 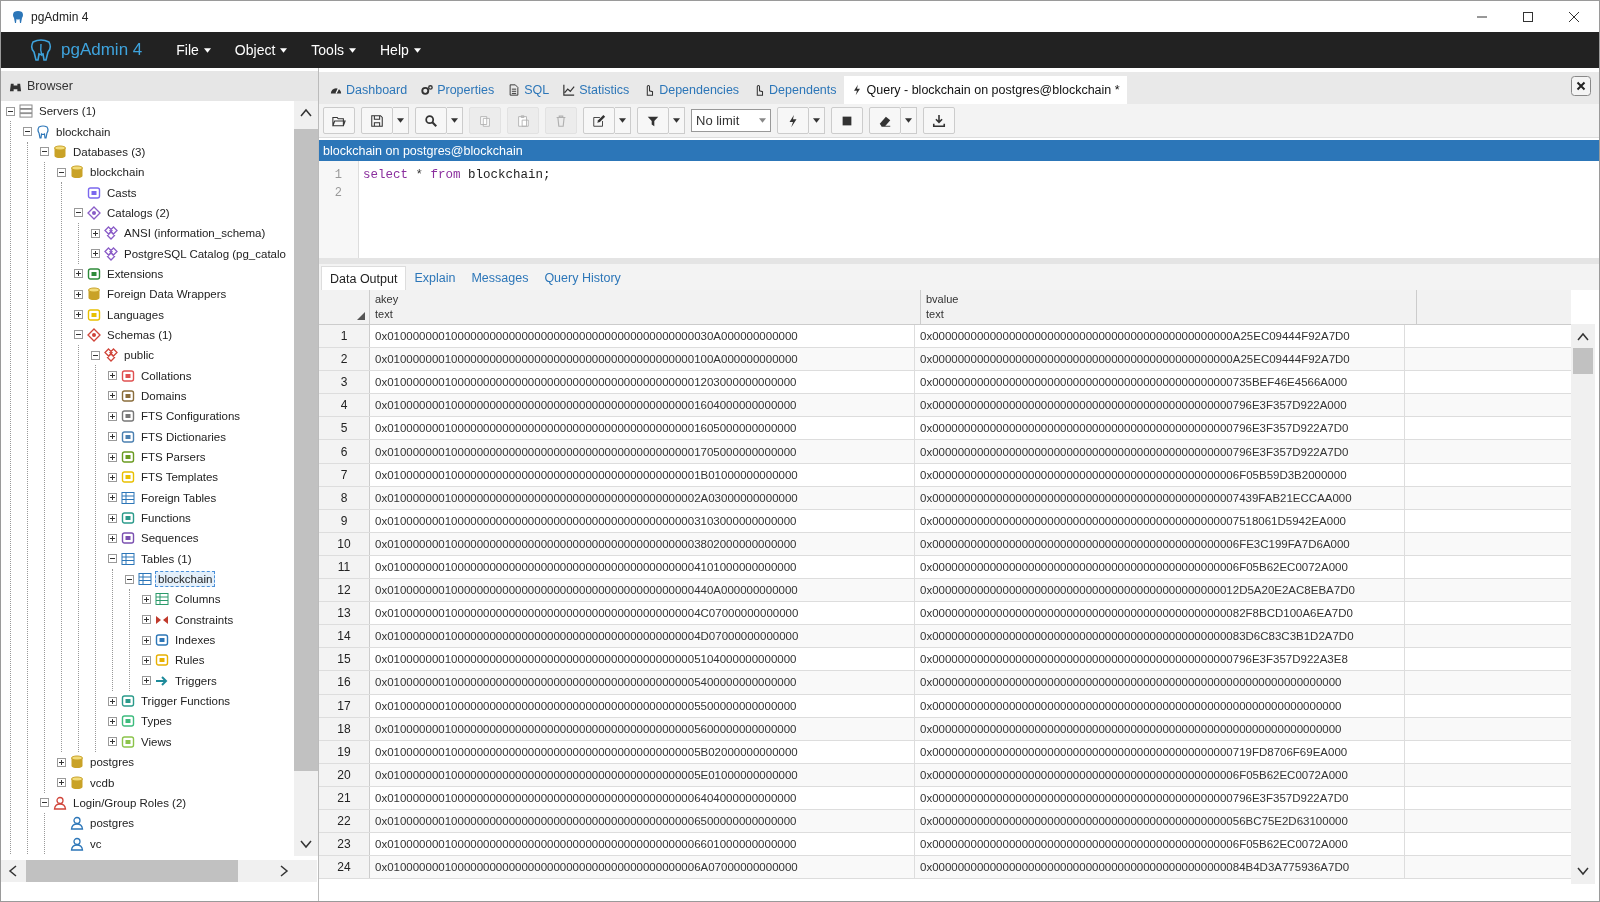 I want to click on tree-item: Catalogs (2), so click(x=138, y=212).